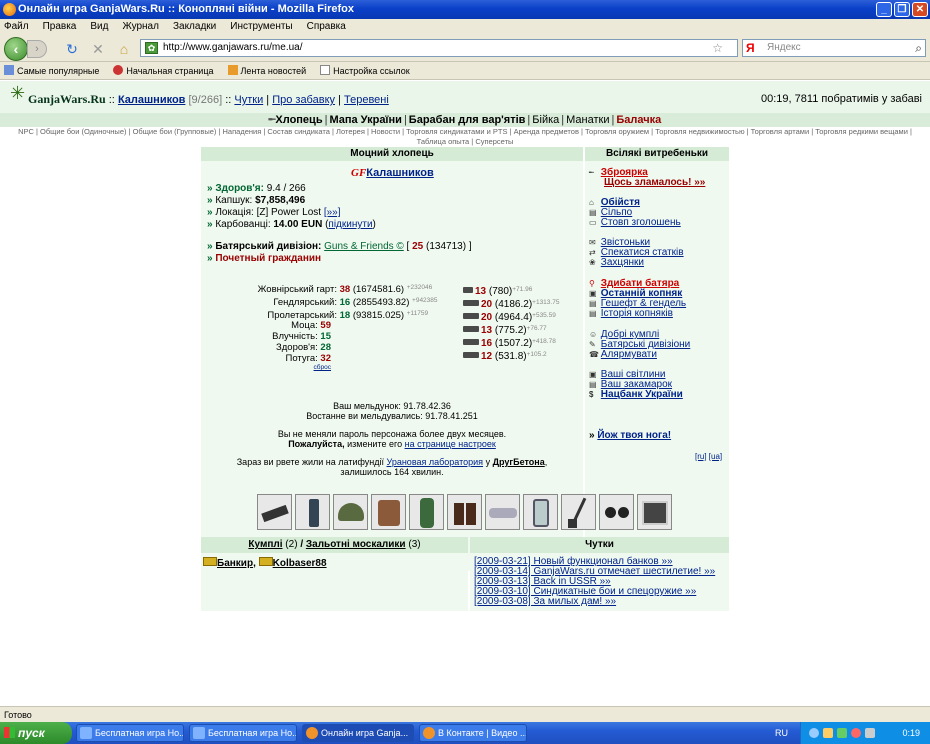 This screenshot has width=930, height=744. I want to click on menu-edit: Правка, so click(60, 27).